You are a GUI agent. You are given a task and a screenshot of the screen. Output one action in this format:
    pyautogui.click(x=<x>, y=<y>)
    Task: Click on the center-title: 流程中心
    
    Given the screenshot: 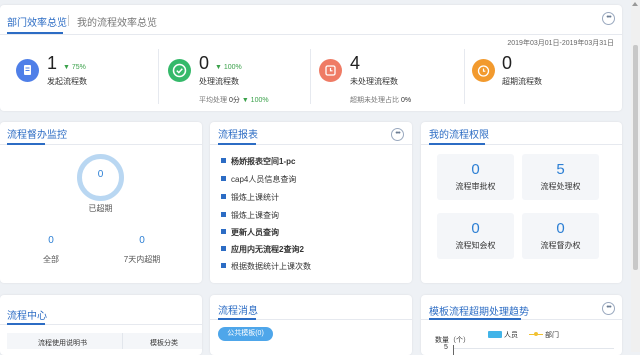 What is the action you would take?
    pyautogui.click(x=27, y=316)
    